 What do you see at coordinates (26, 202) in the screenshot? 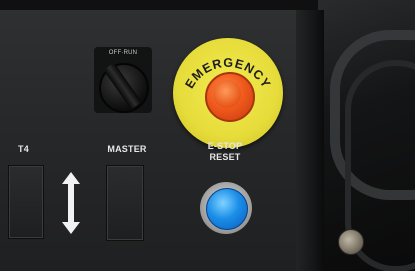
I see `blank-button-left` at bounding box center [26, 202].